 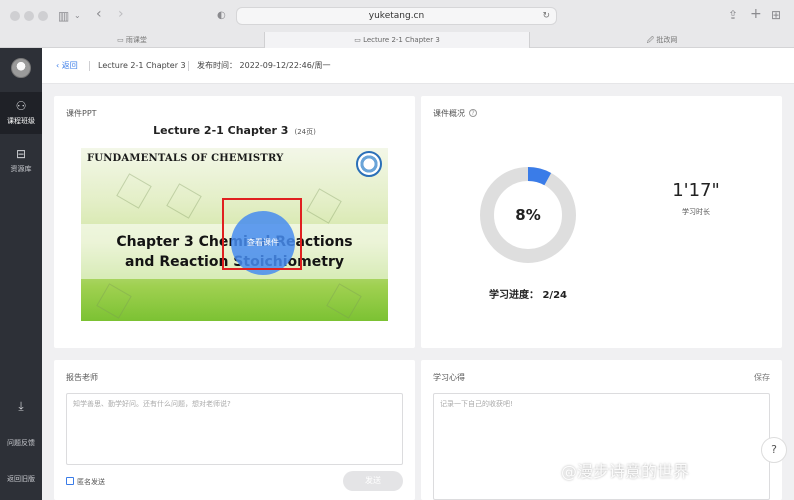 I want to click on checkbox-icon, so click(x=70, y=481).